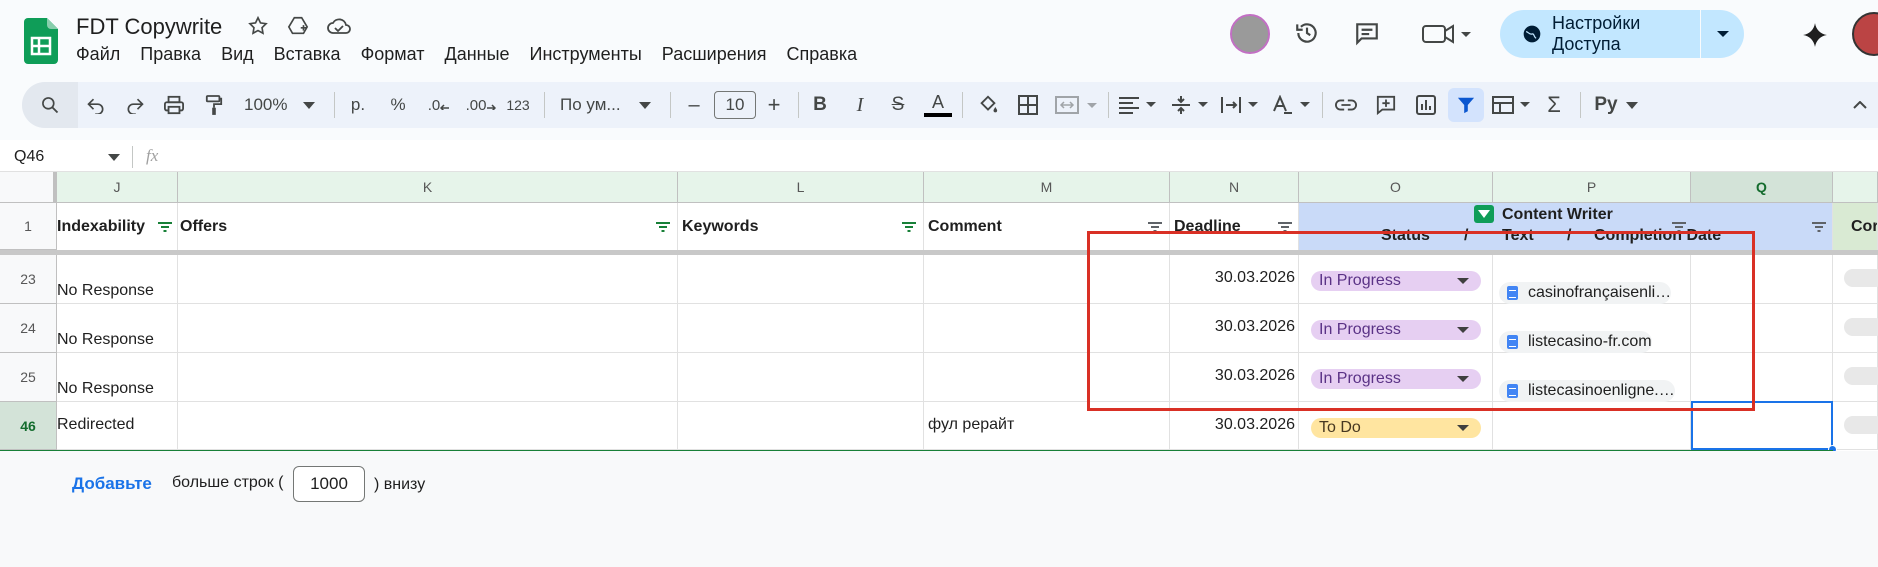  Describe the element at coordinates (149, 27) in the screenshot. I see `document-title: FDT Copywrite` at that location.